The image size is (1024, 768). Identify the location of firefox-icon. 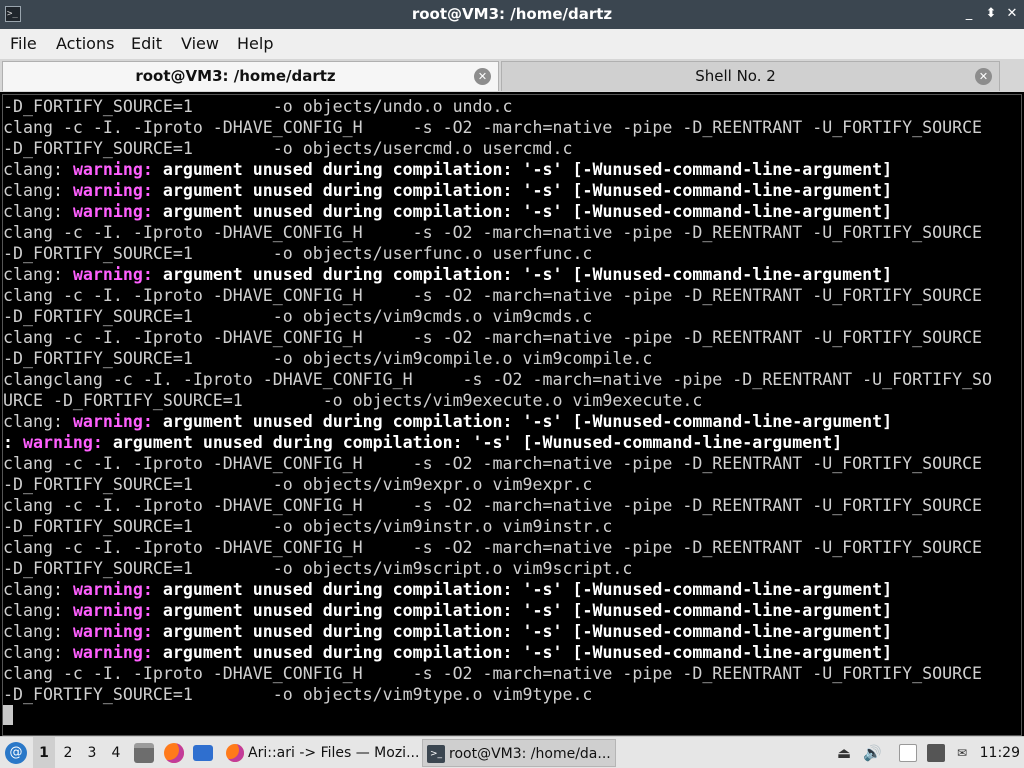
(174, 753).